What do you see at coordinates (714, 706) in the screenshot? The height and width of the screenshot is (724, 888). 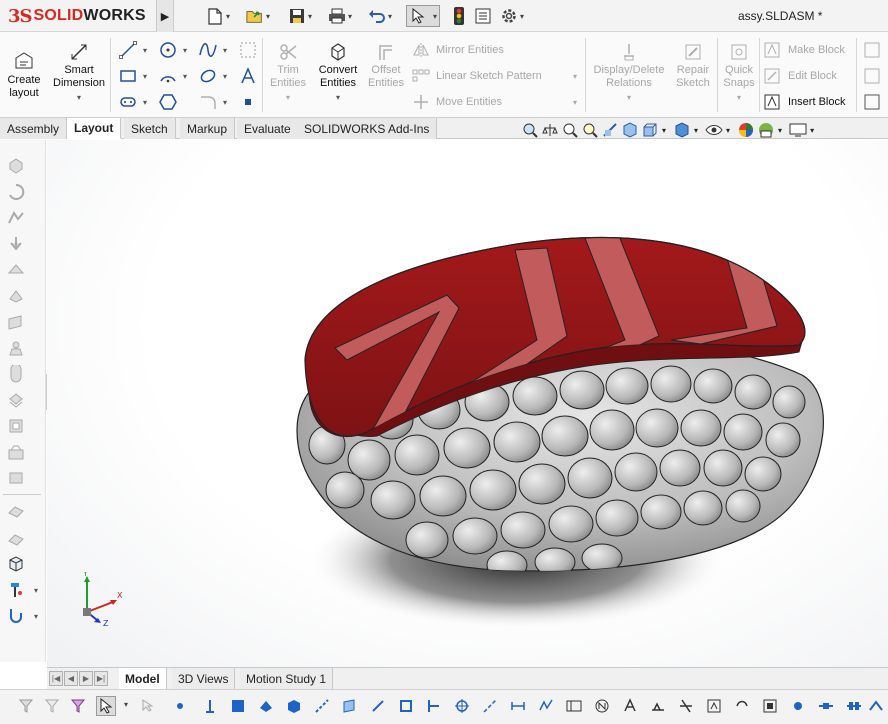 I see `filter-datum-targets-icon` at bounding box center [714, 706].